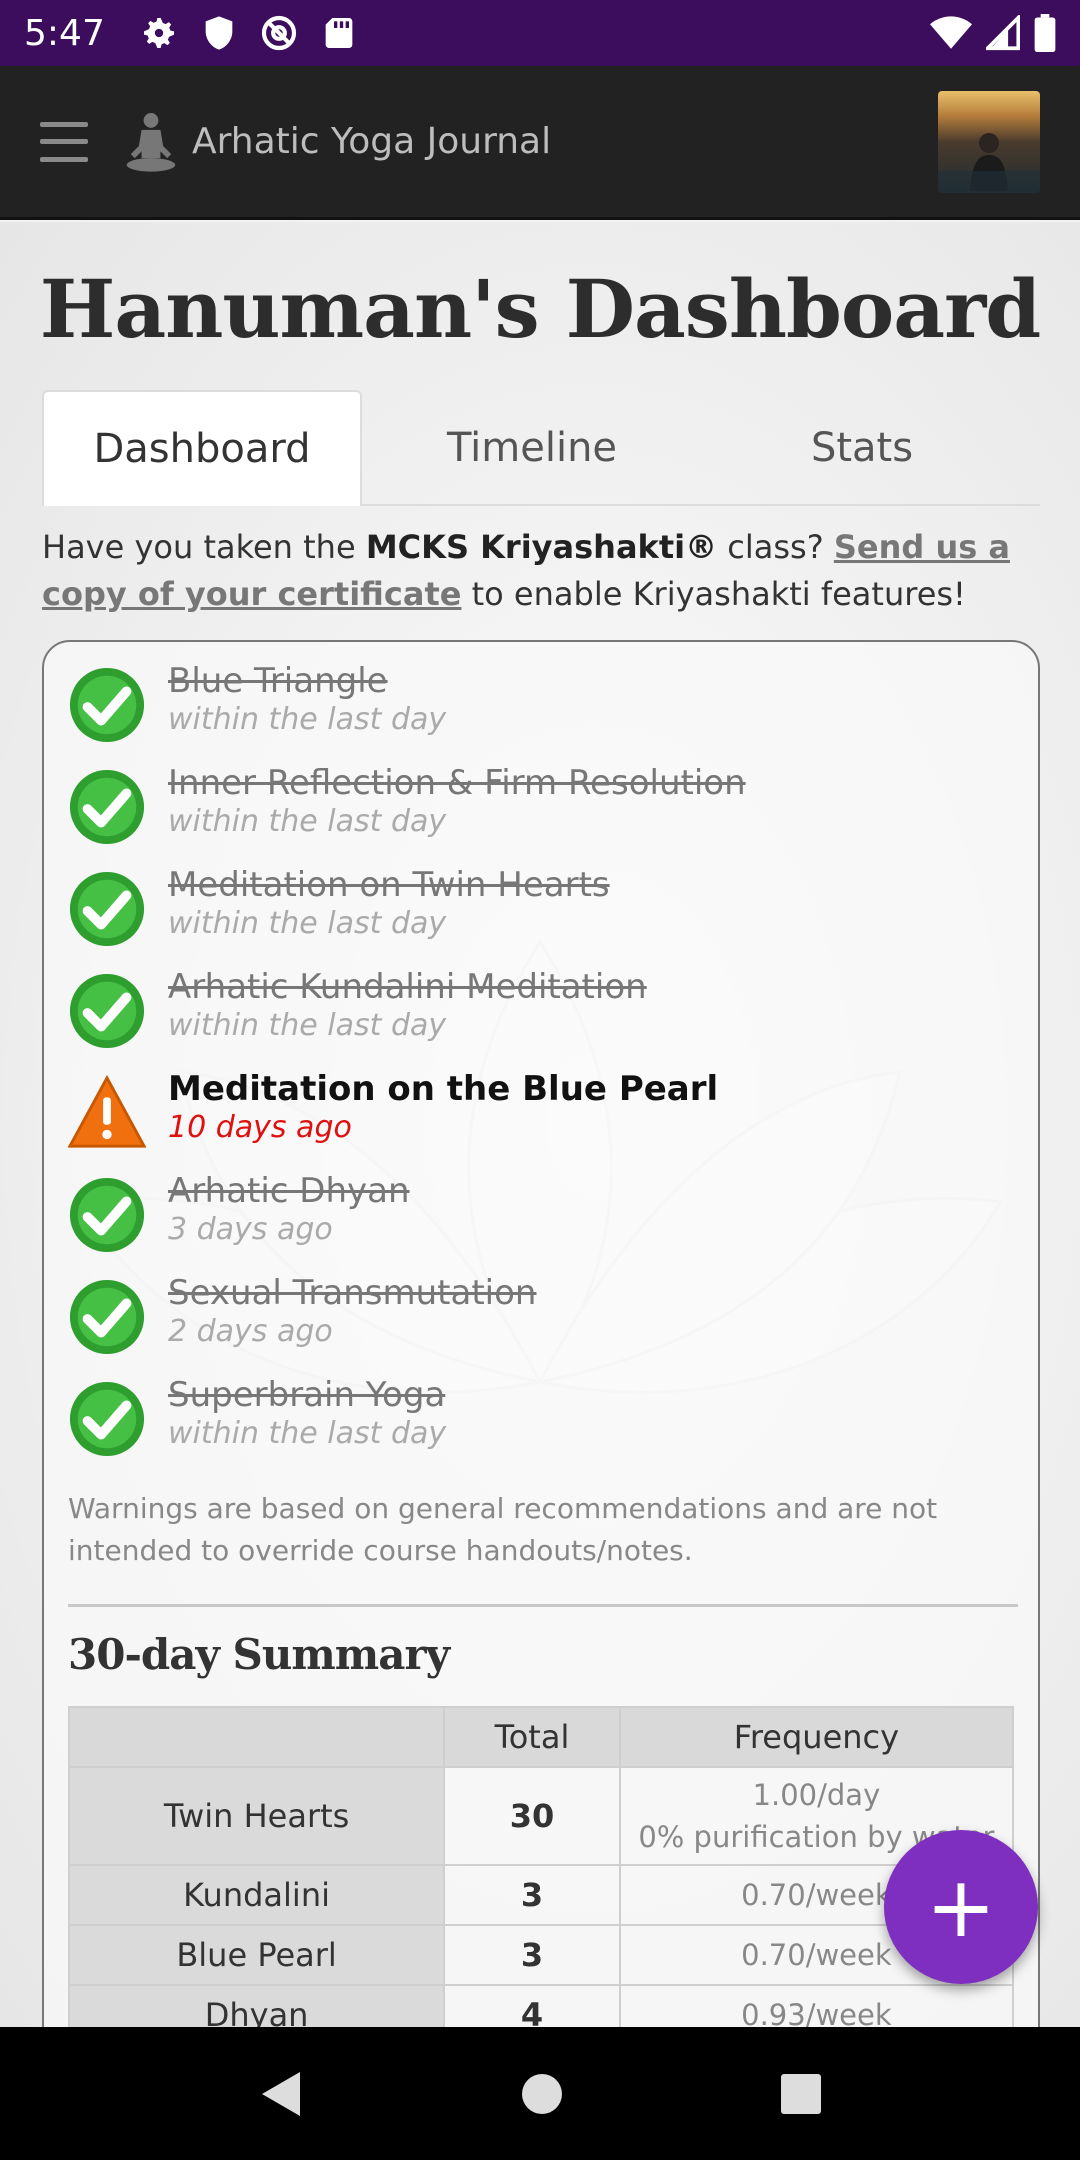 This screenshot has height=2160, width=1080. Describe the element at coordinates (816, 2005) in the screenshot. I see `row-frequency: 0.93/week` at that location.